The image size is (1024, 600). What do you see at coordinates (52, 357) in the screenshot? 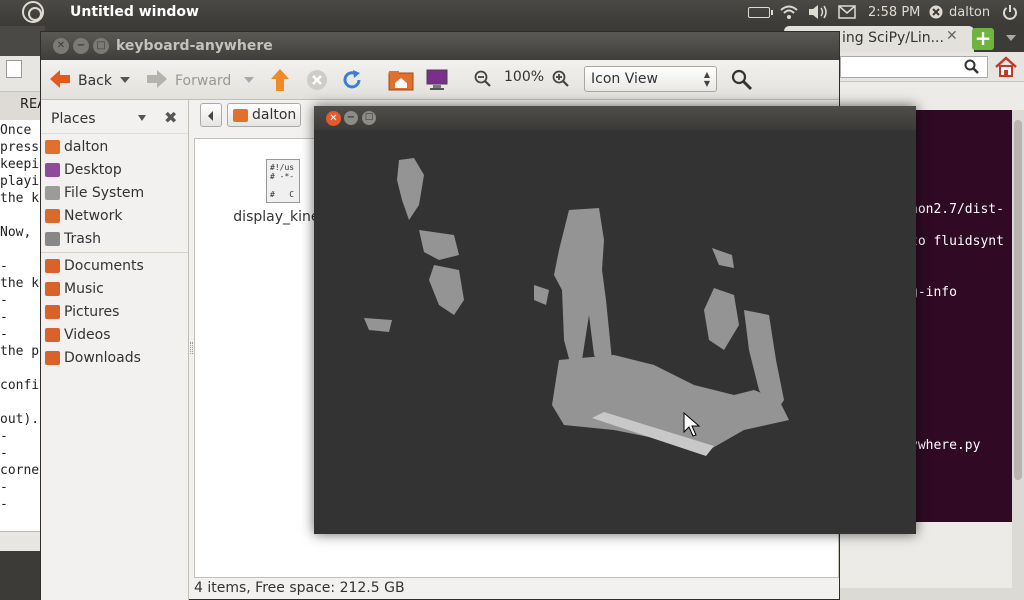
I see `downloads-folder-icon` at bounding box center [52, 357].